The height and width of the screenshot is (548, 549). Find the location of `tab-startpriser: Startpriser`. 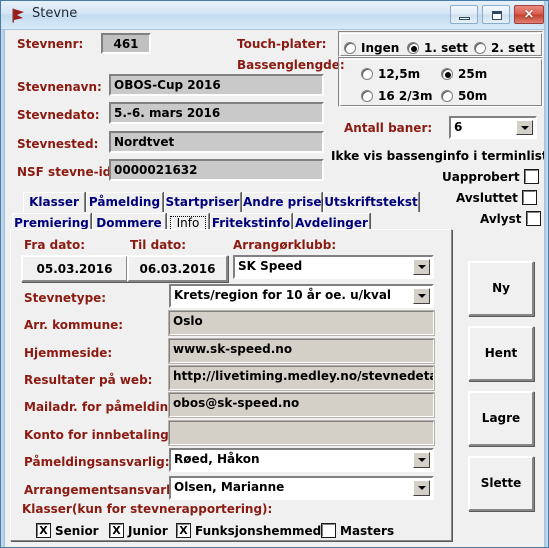

tab-startpriser: Startpriser is located at coordinates (202, 202).